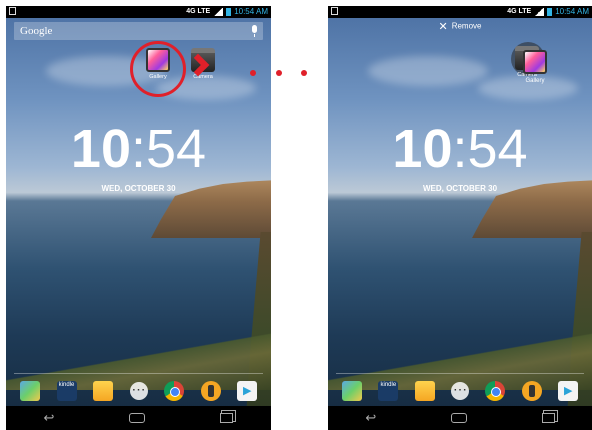 Image resolution: width=592 pixels, height=430 pixels. I want to click on remove-drop-target: ✕ Remove, so click(460, 28).